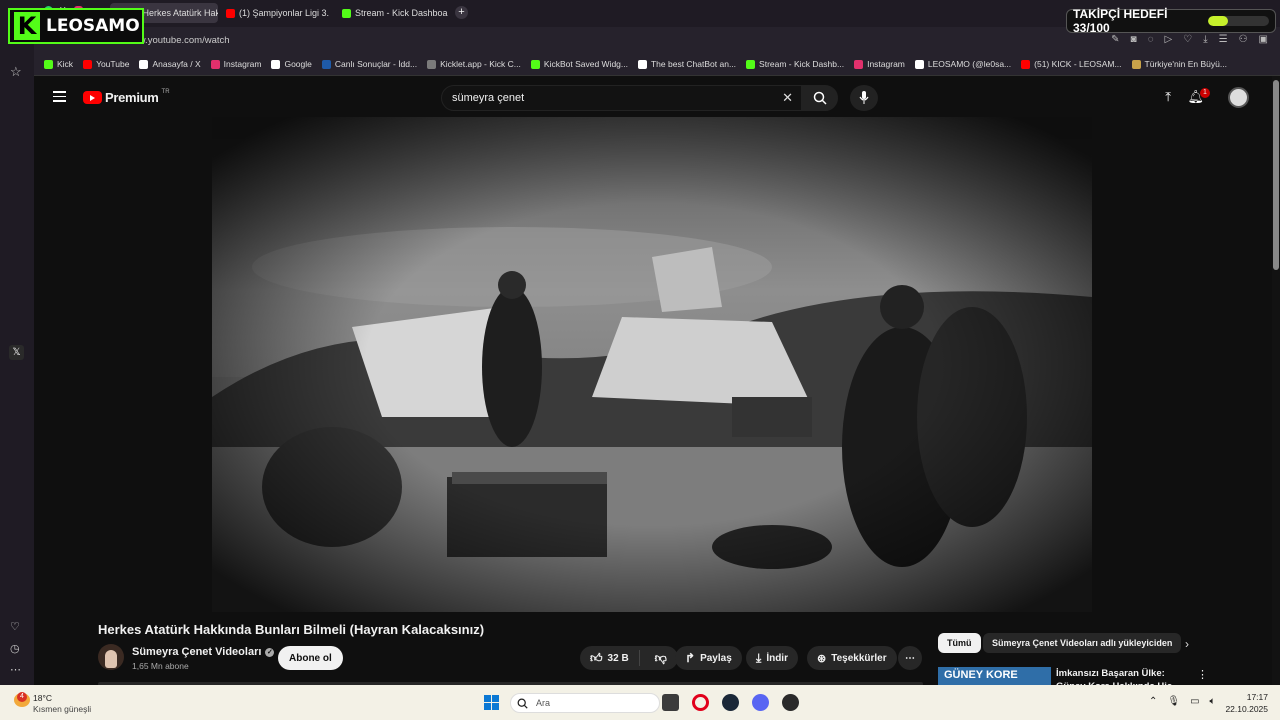 The height and width of the screenshot is (720, 1280). I want to click on extensions-icon: ▣, so click(1263, 39).